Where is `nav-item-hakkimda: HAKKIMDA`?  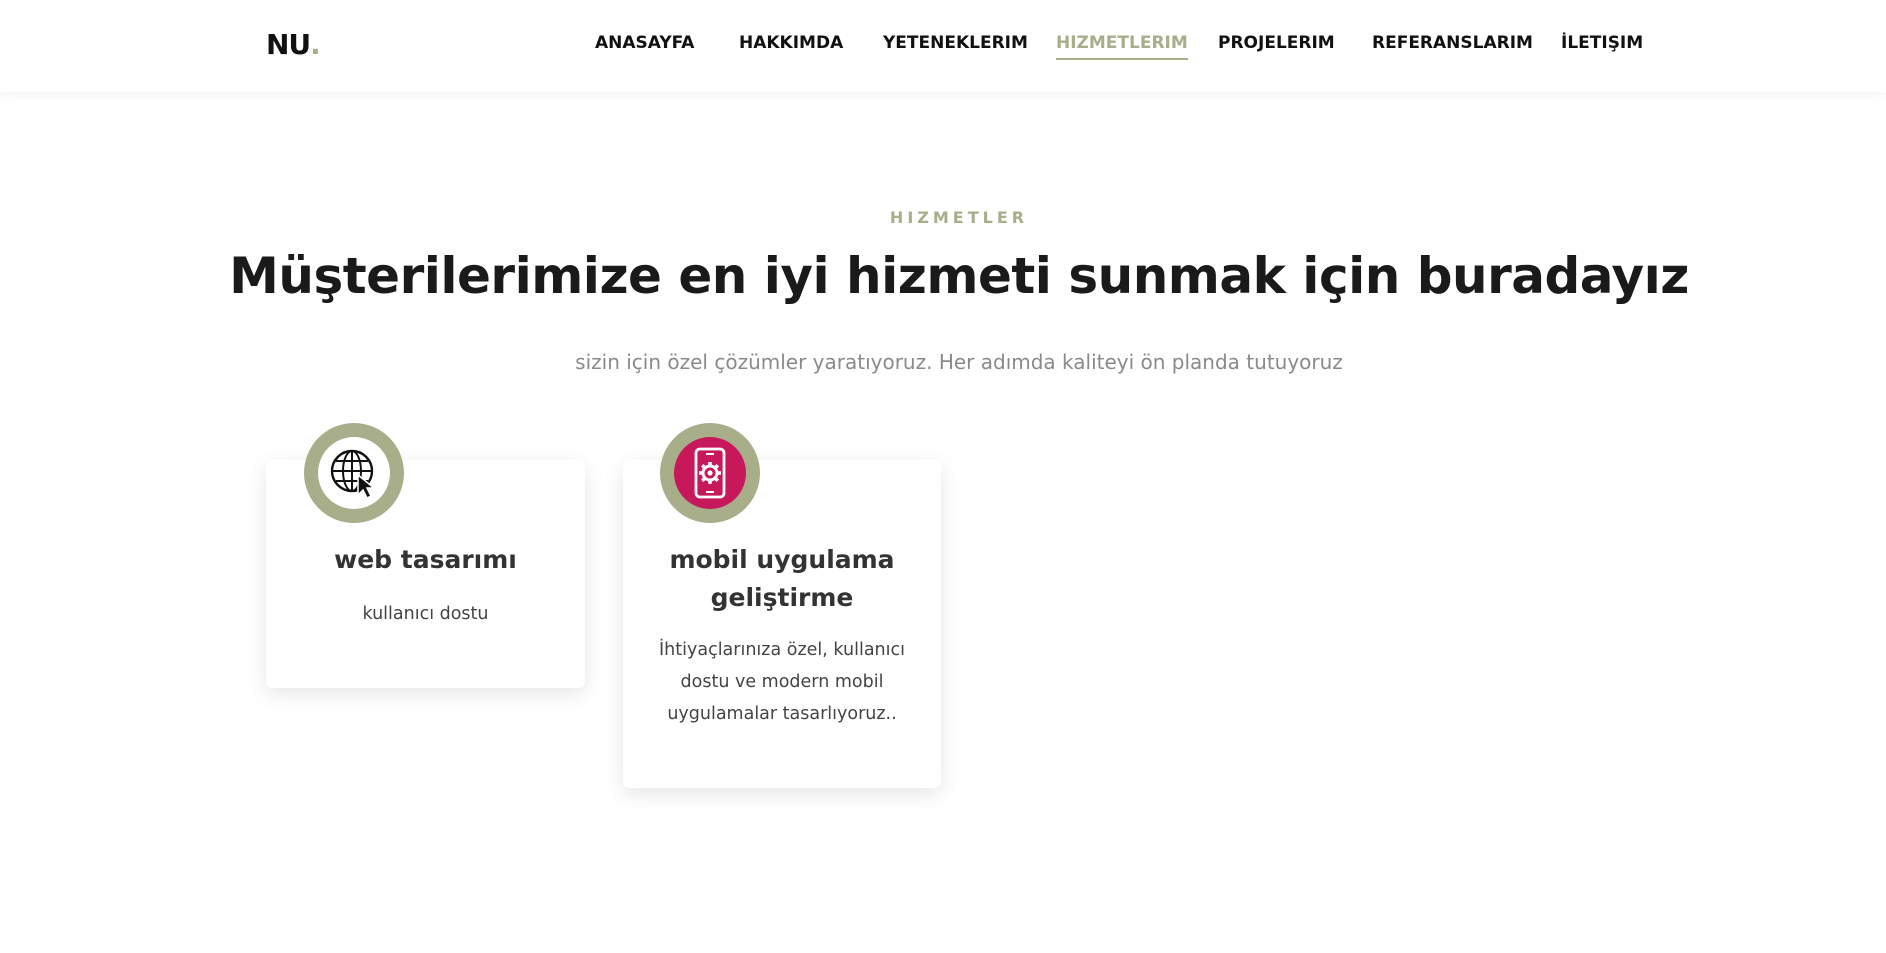
nav-item-hakkimda: HAKKIMDA is located at coordinates (791, 43).